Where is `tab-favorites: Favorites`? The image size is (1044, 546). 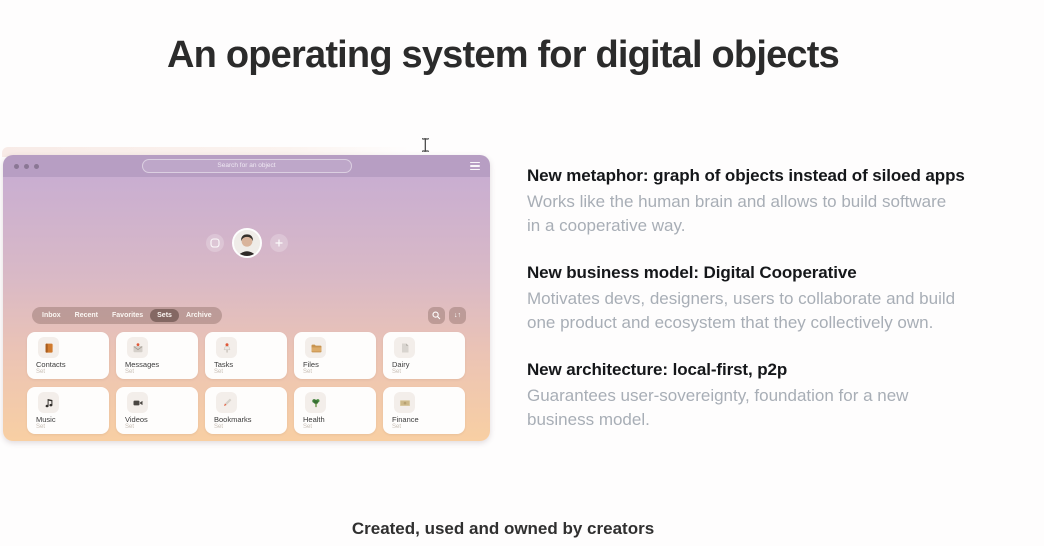 tab-favorites: Favorites is located at coordinates (127, 315).